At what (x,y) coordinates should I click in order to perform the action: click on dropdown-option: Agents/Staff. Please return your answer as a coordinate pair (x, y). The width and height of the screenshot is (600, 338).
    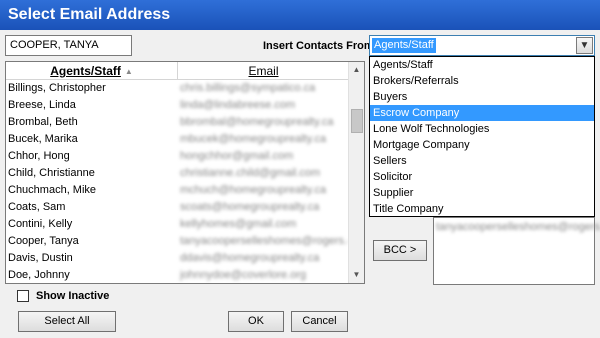
    Looking at the image, I should click on (482, 65).